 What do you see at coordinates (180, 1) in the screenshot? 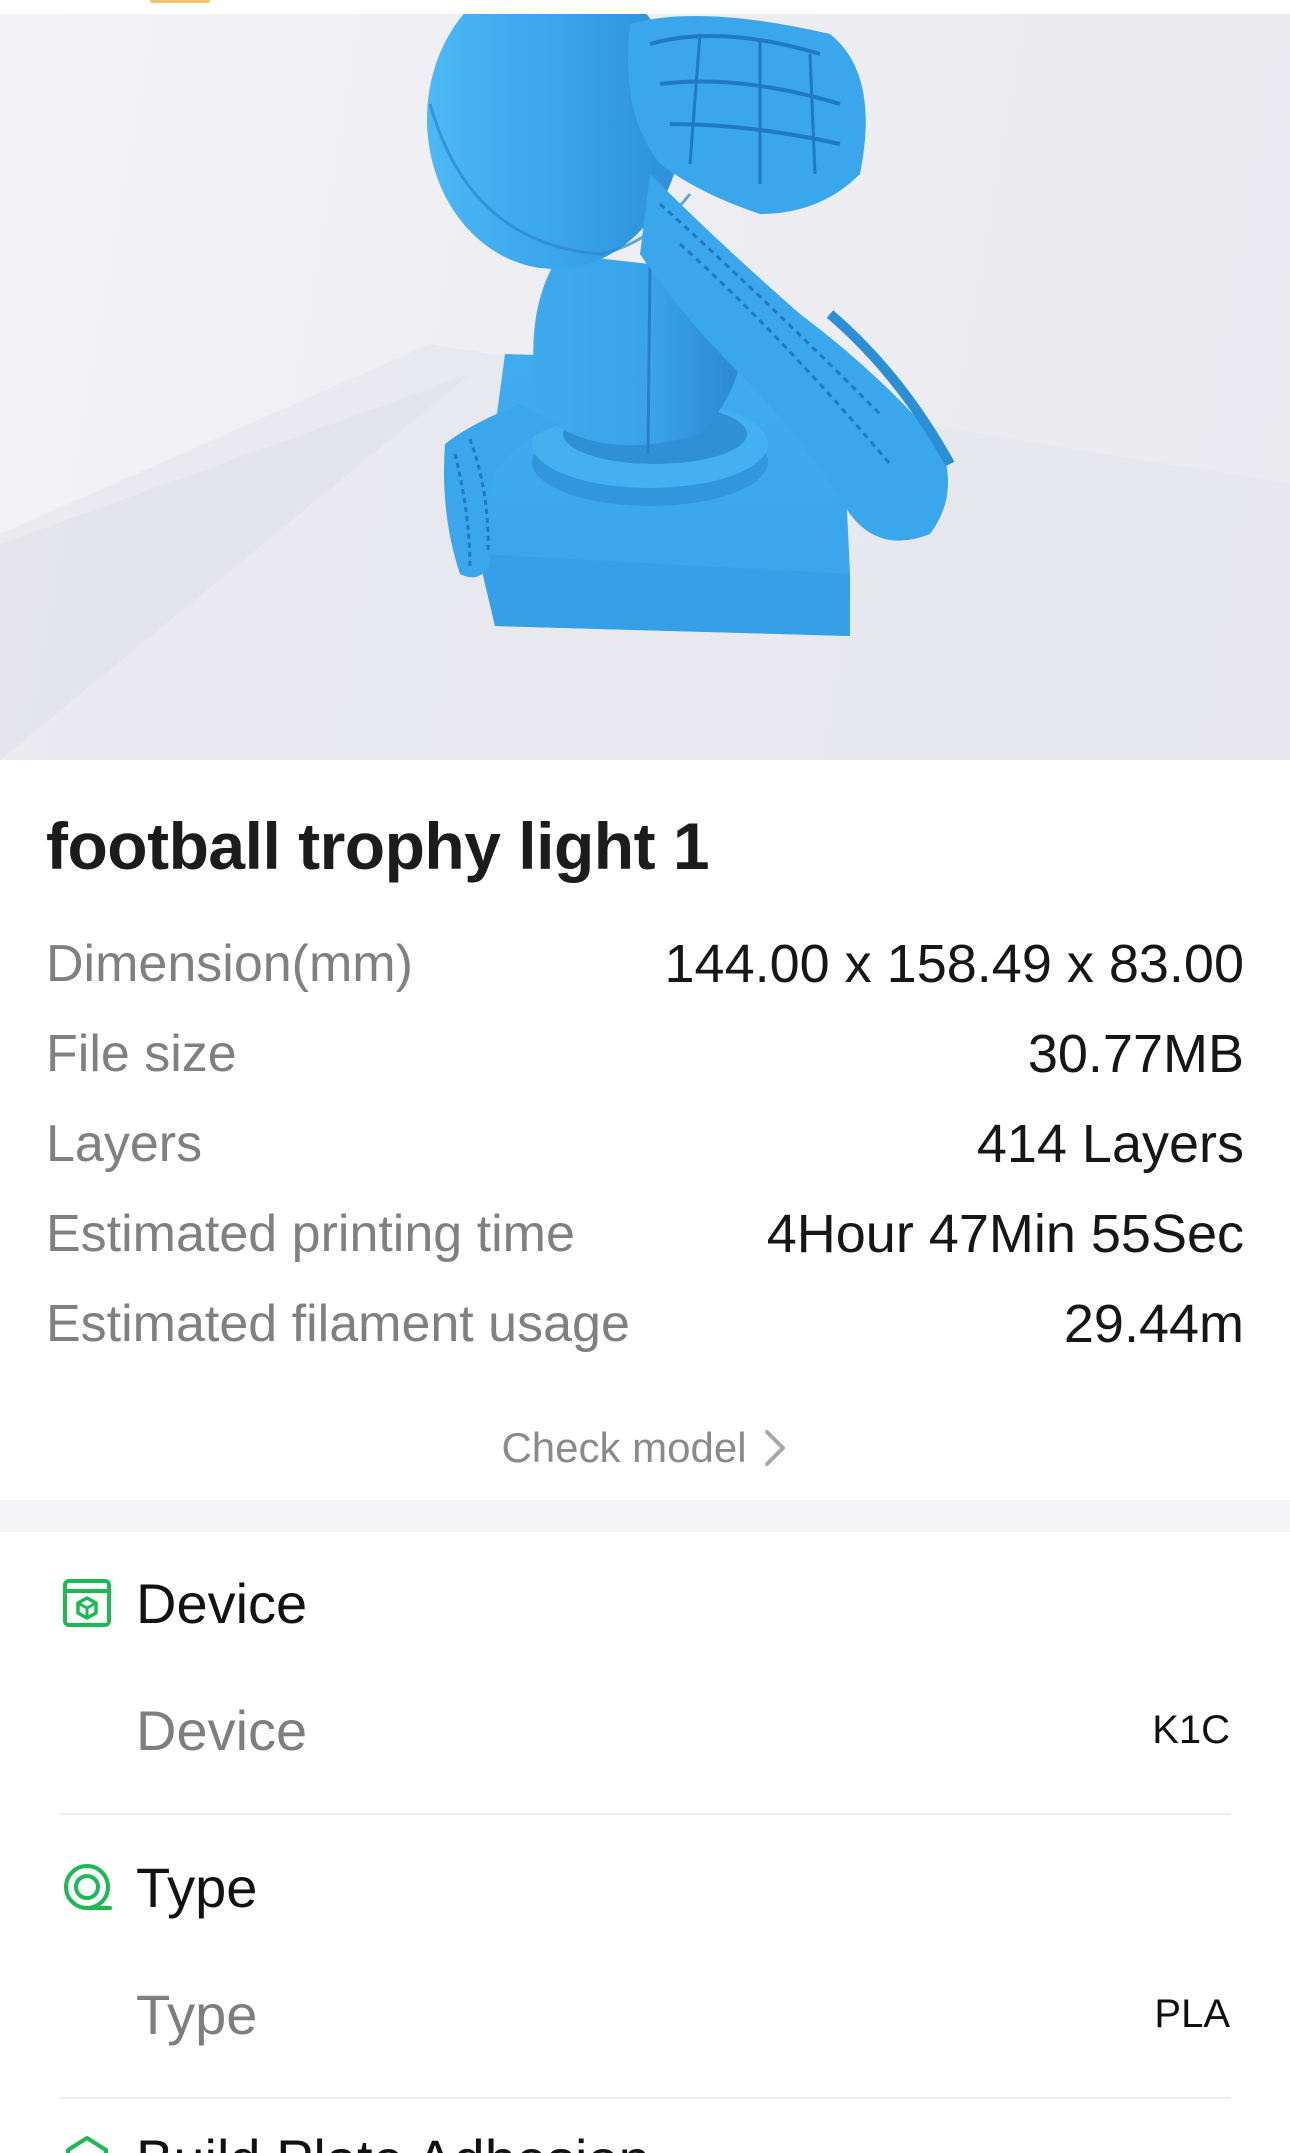
I see `status-accent` at bounding box center [180, 1].